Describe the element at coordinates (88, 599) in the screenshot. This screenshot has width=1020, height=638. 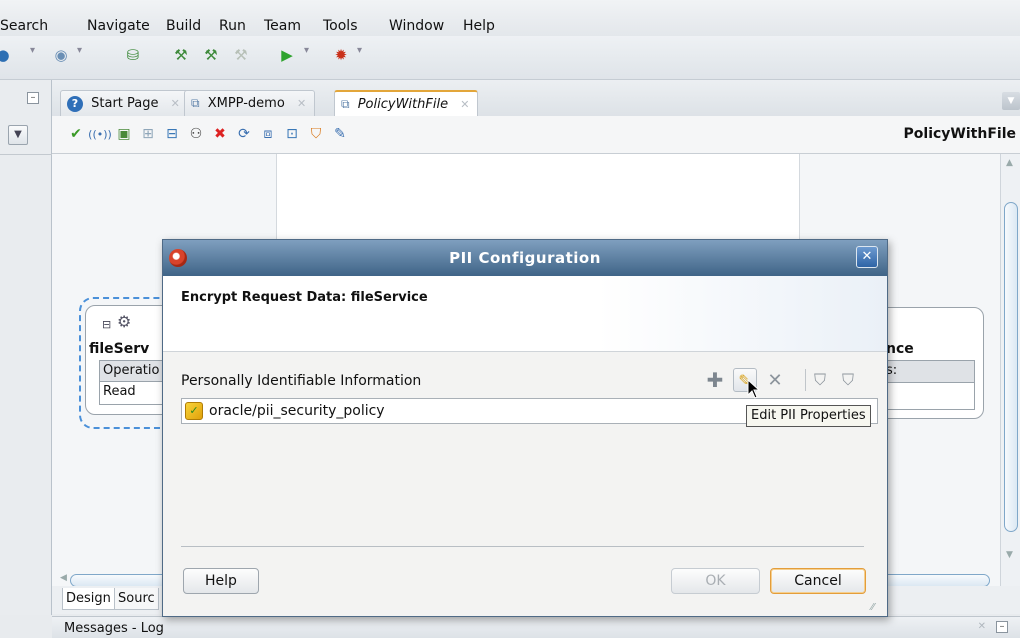
I see `tab-design: Design` at that location.